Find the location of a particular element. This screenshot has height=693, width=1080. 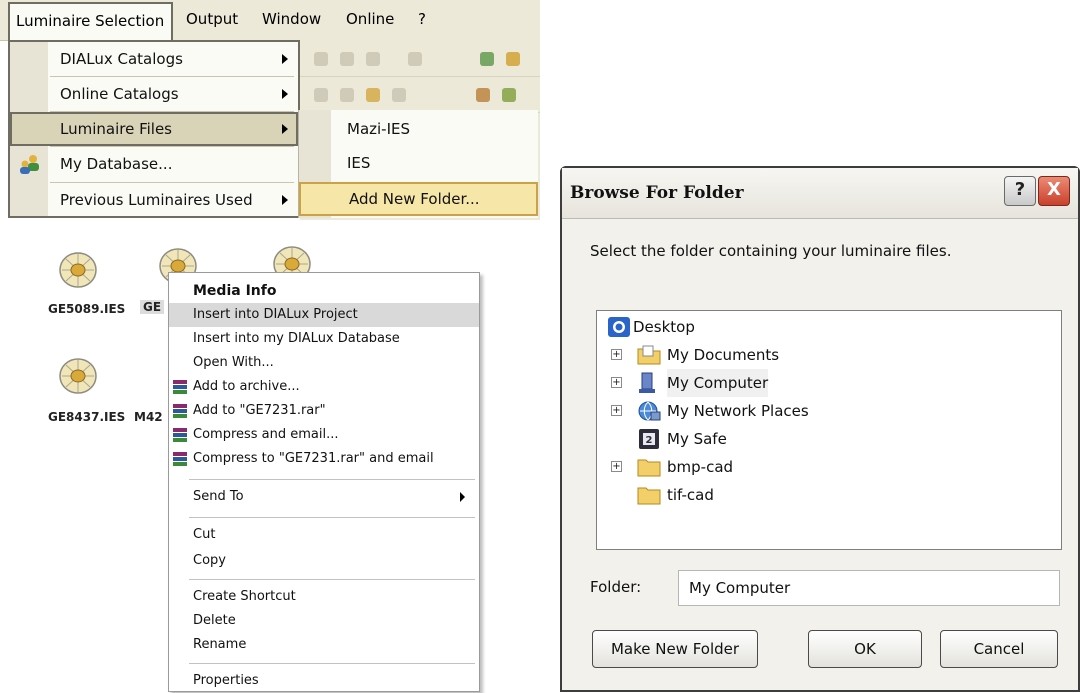

tree-item-label: My Documents is located at coordinates (723, 355).